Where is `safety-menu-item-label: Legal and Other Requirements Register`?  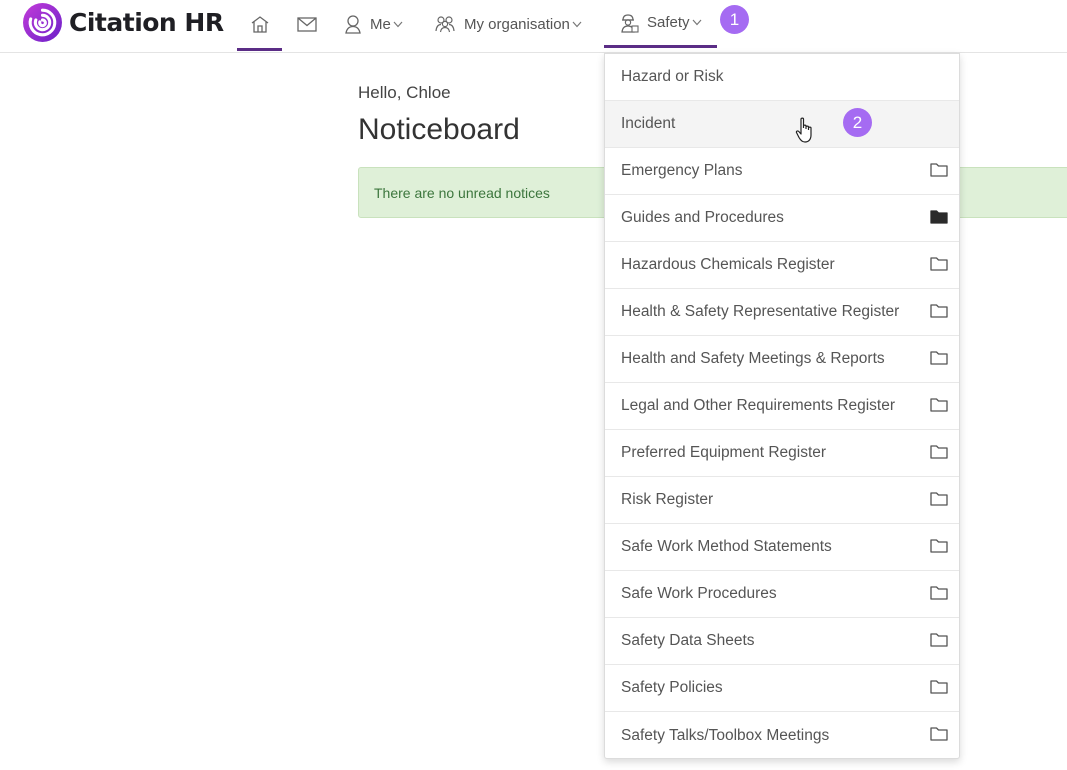 safety-menu-item-label: Legal and Other Requirements Register is located at coordinates (758, 405).